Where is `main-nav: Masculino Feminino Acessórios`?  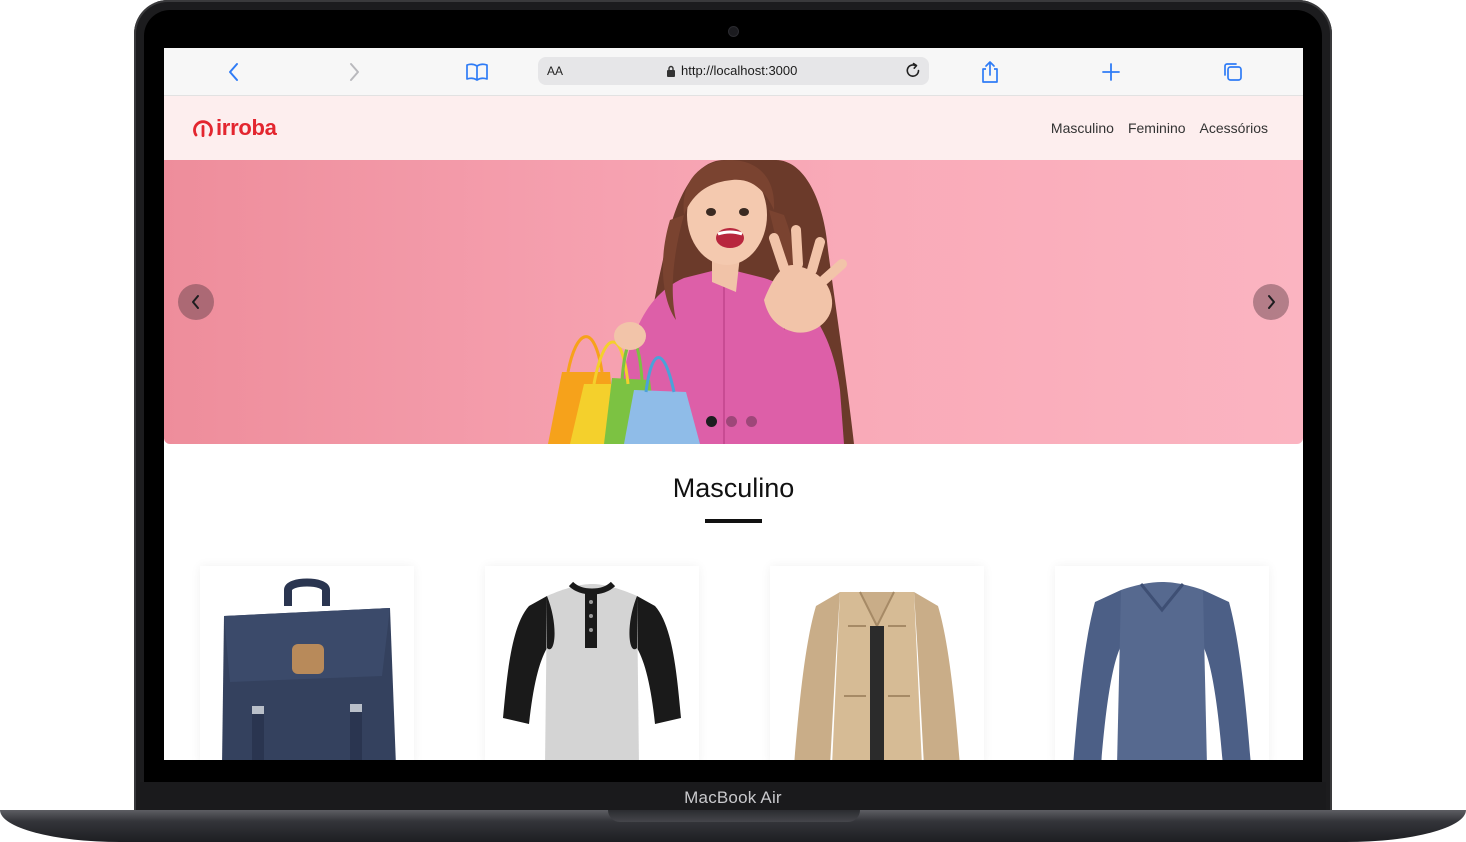
main-nav: Masculino Feminino Acessórios is located at coordinates (1159, 128).